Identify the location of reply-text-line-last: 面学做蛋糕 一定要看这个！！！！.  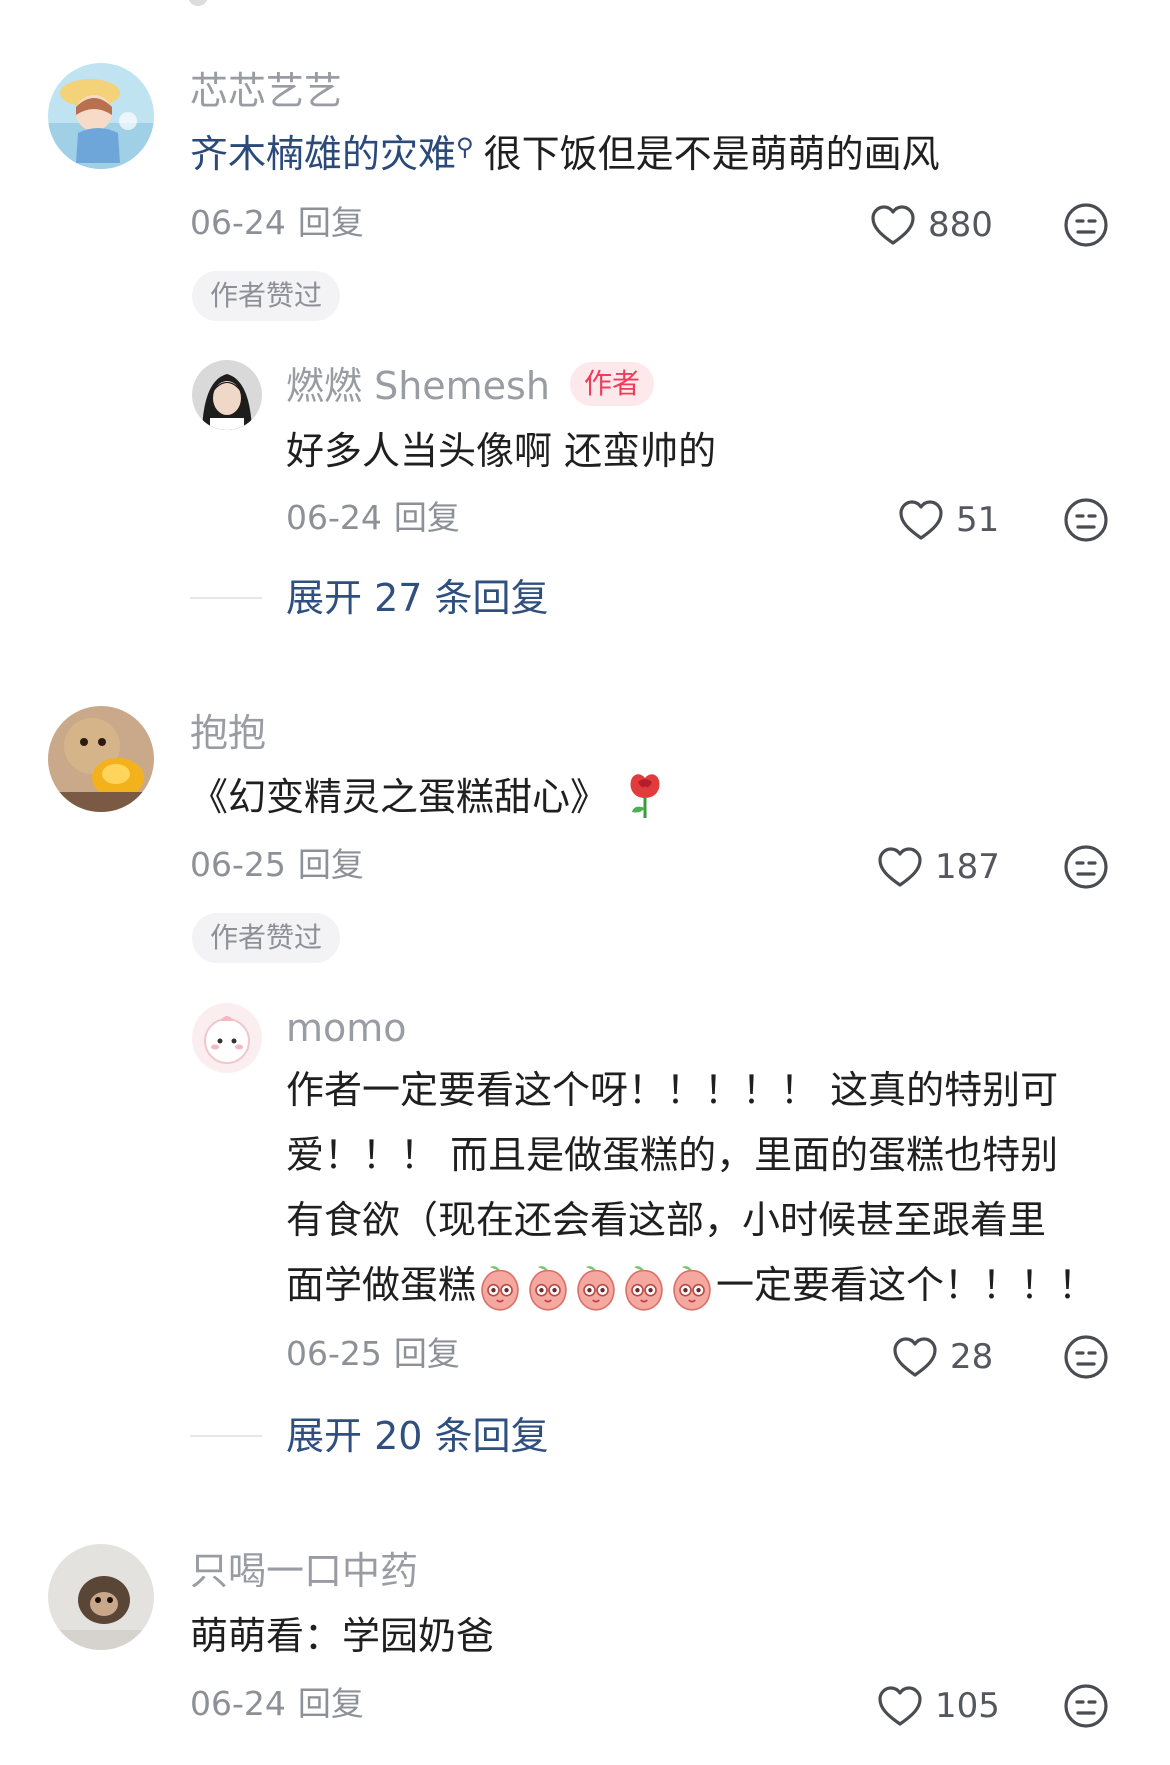
(701, 1285).